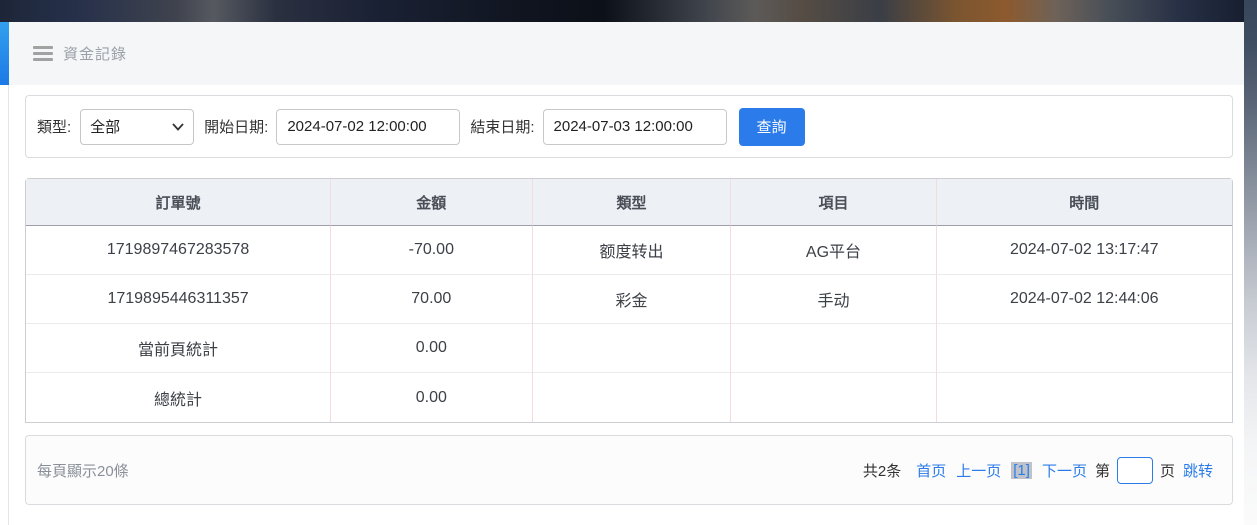 This screenshot has height=525, width=1257. I want to click on table-row-total-summary: 總統計 0.00, so click(629, 397).